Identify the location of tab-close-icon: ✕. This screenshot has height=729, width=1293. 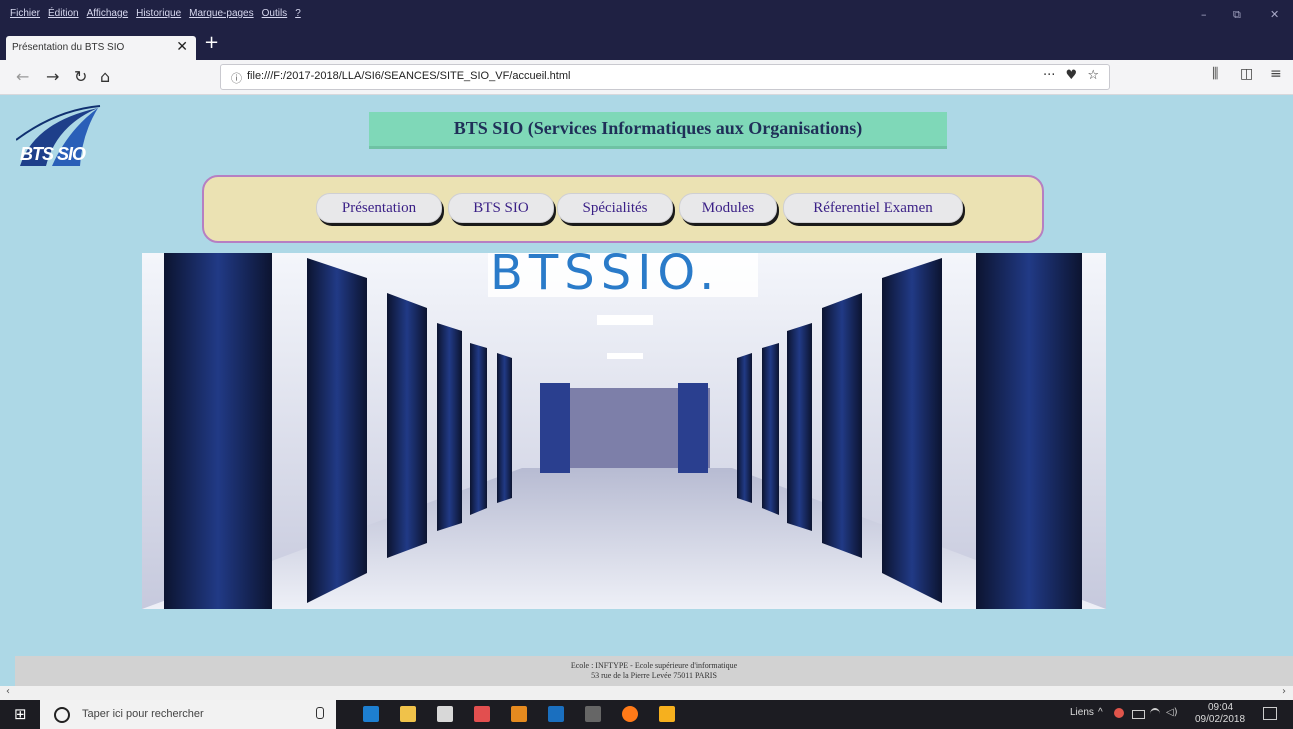
(182, 47).